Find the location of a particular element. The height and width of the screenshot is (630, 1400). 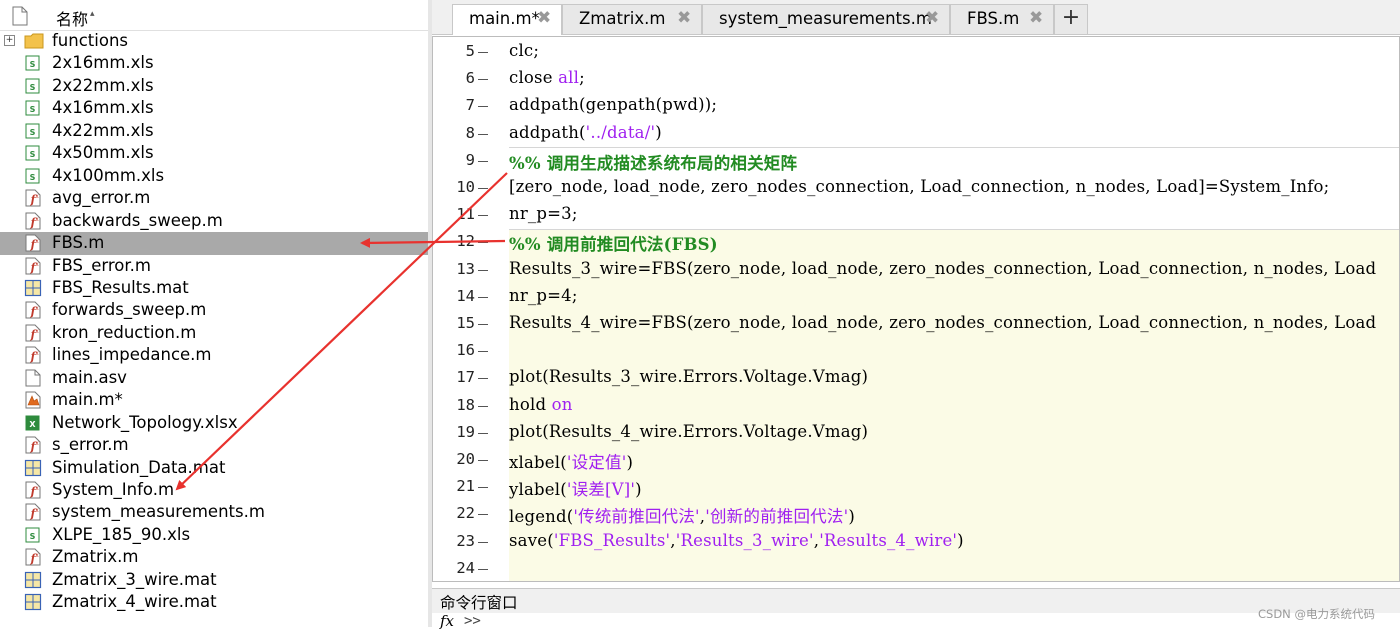

code-token: nr_p=4; is located at coordinates (543, 295).